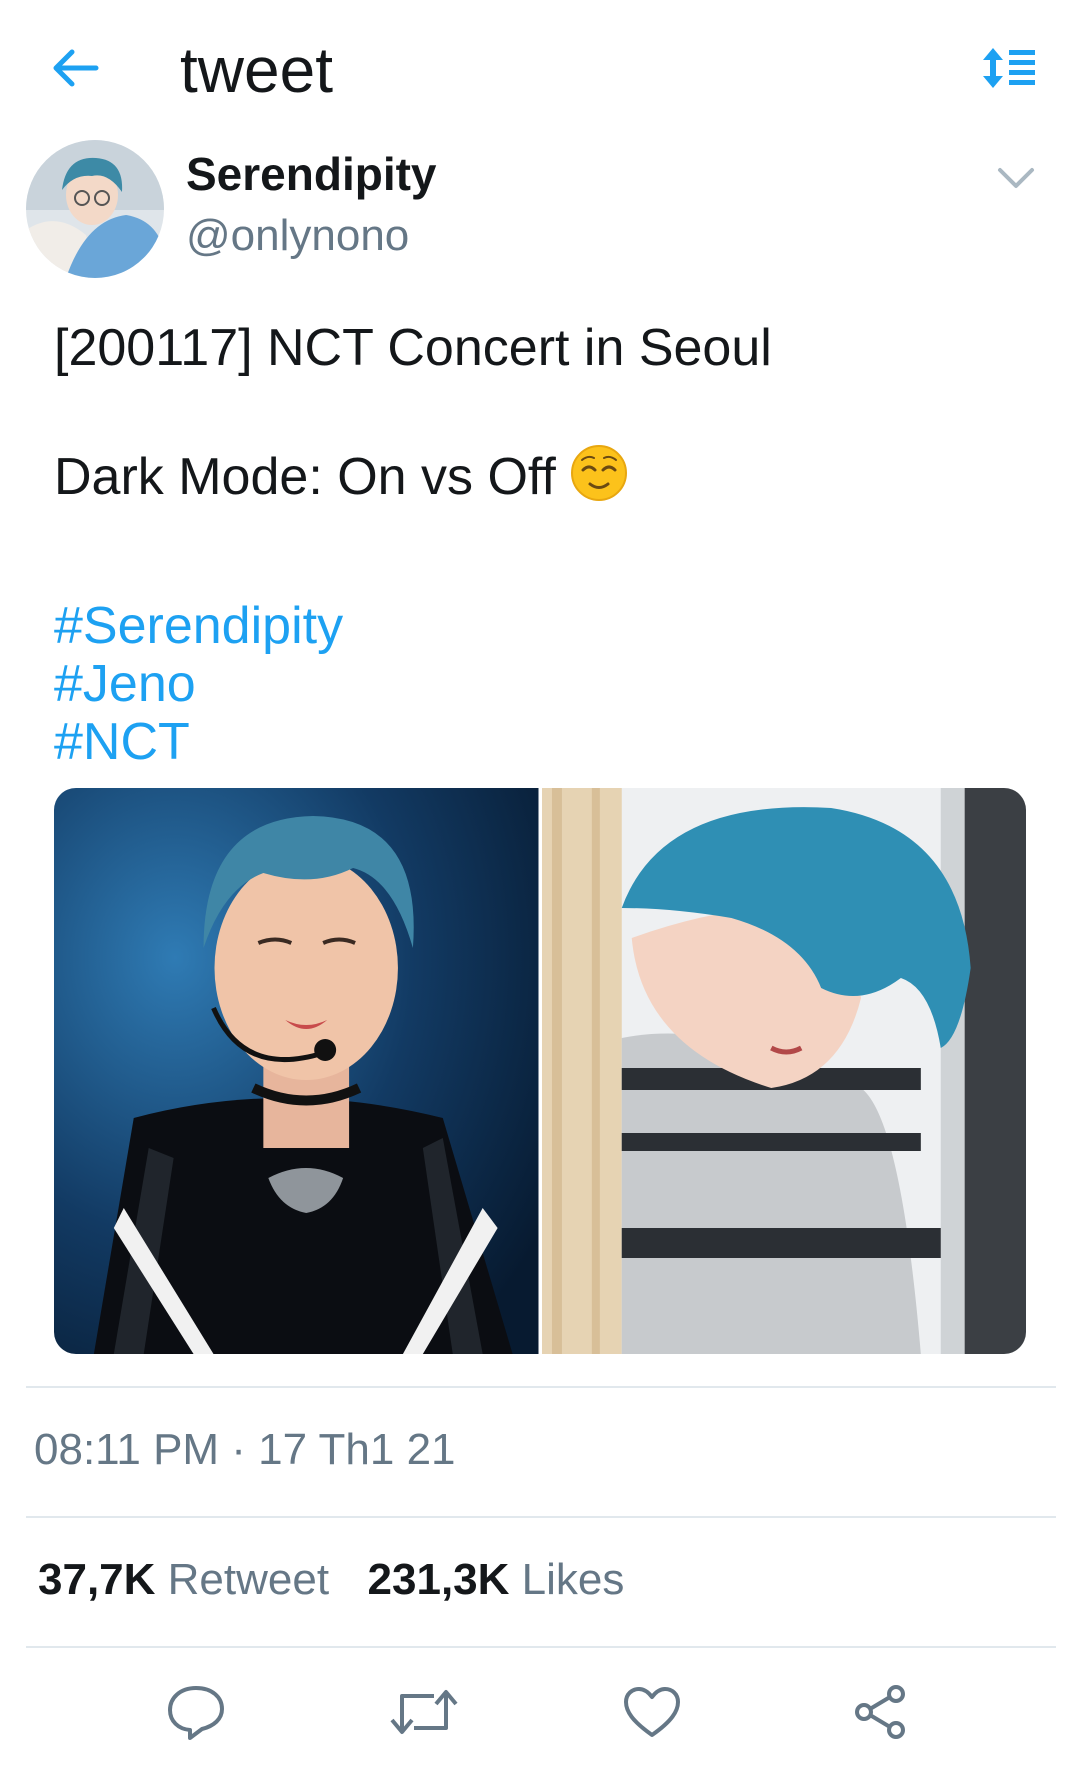  What do you see at coordinates (573, 1579) in the screenshot?
I see `likes-label: Likes` at bounding box center [573, 1579].